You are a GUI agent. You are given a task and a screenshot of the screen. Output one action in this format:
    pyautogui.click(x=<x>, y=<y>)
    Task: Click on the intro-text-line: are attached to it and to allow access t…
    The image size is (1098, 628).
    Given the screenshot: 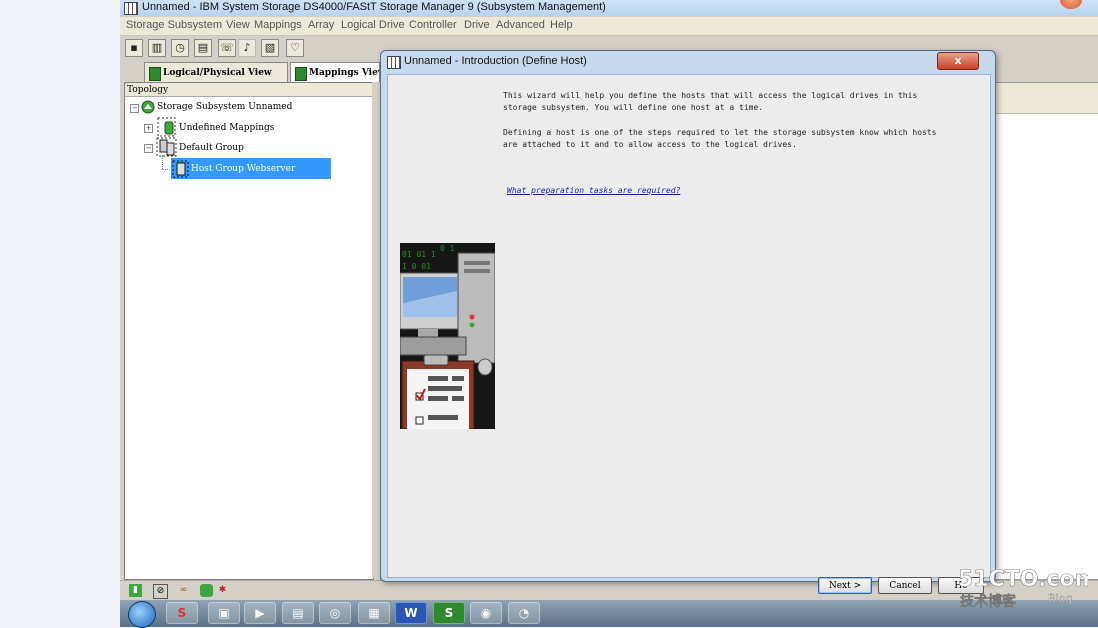 What is the action you would take?
    pyautogui.click(x=650, y=144)
    